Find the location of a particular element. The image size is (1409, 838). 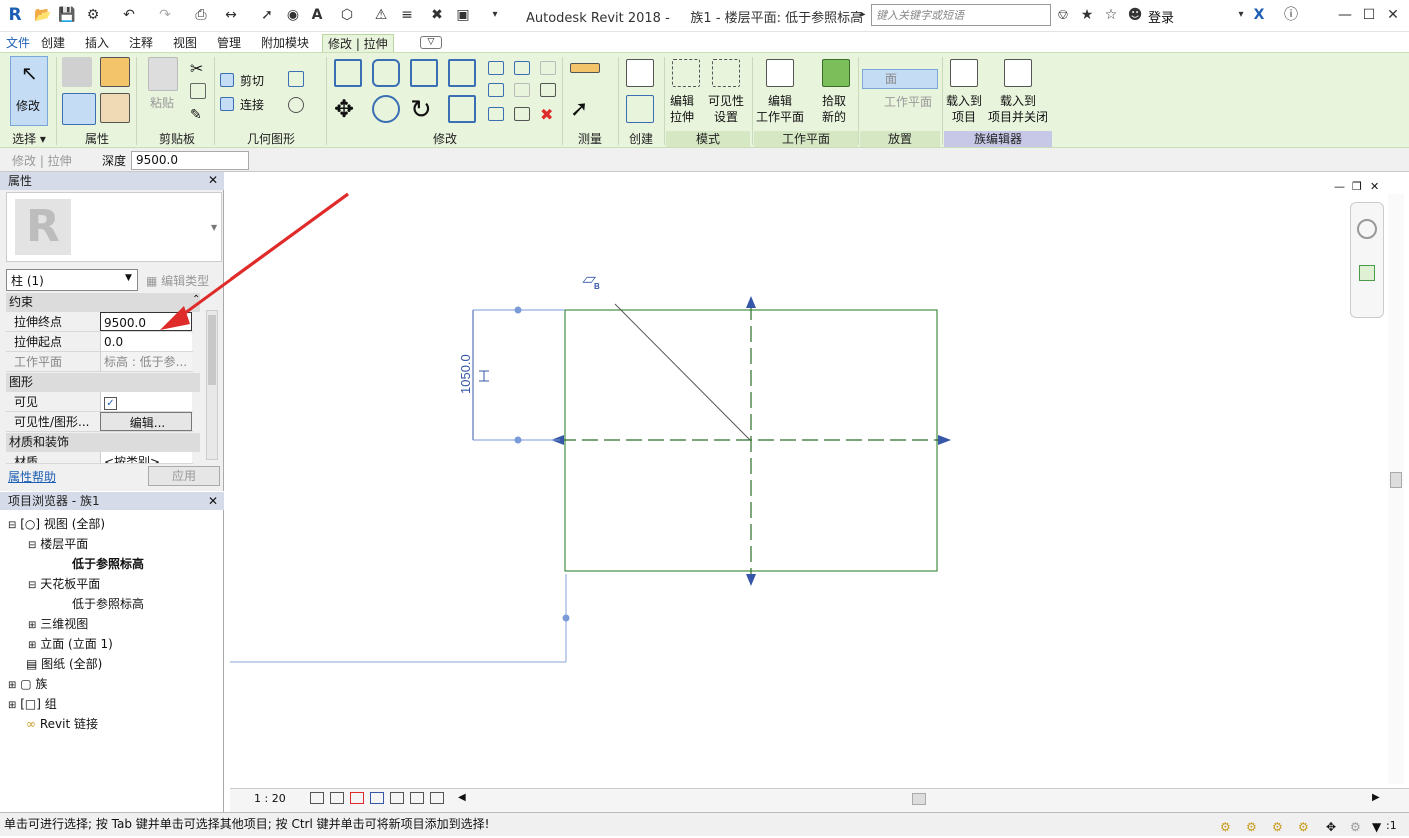

copy-element-icon is located at coordinates (386, 109).